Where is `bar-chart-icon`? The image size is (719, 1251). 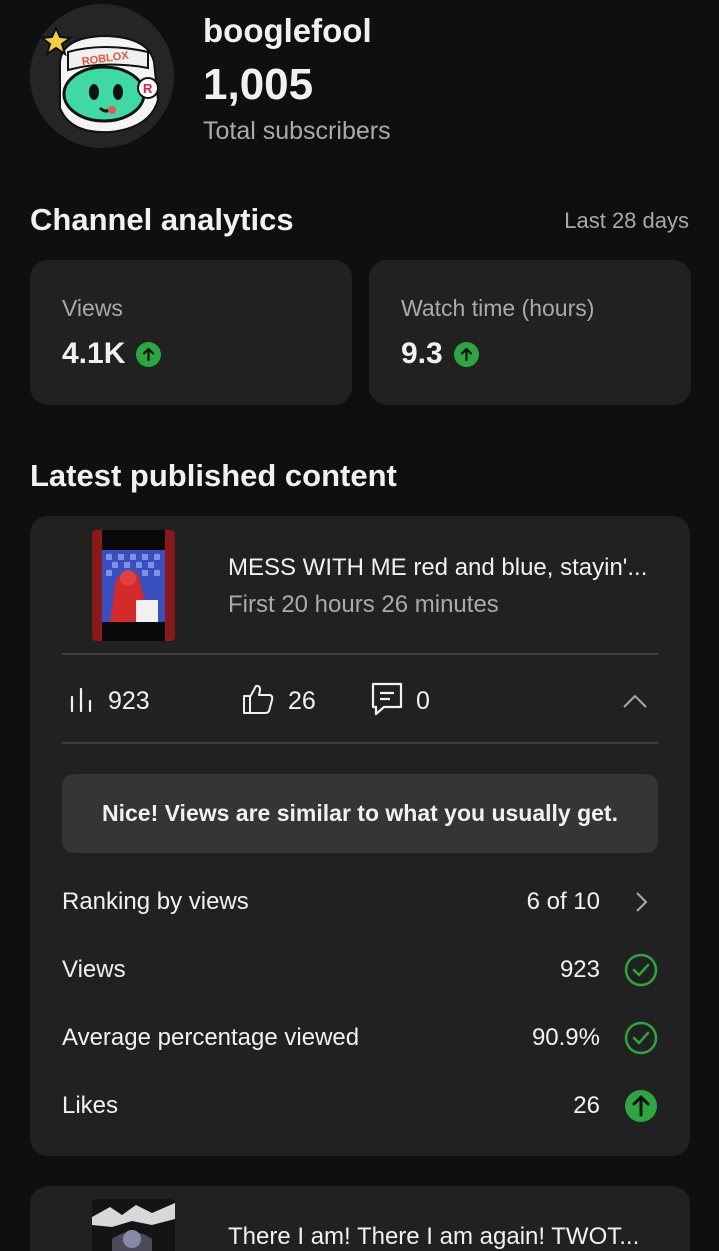 bar-chart-icon is located at coordinates (82, 701).